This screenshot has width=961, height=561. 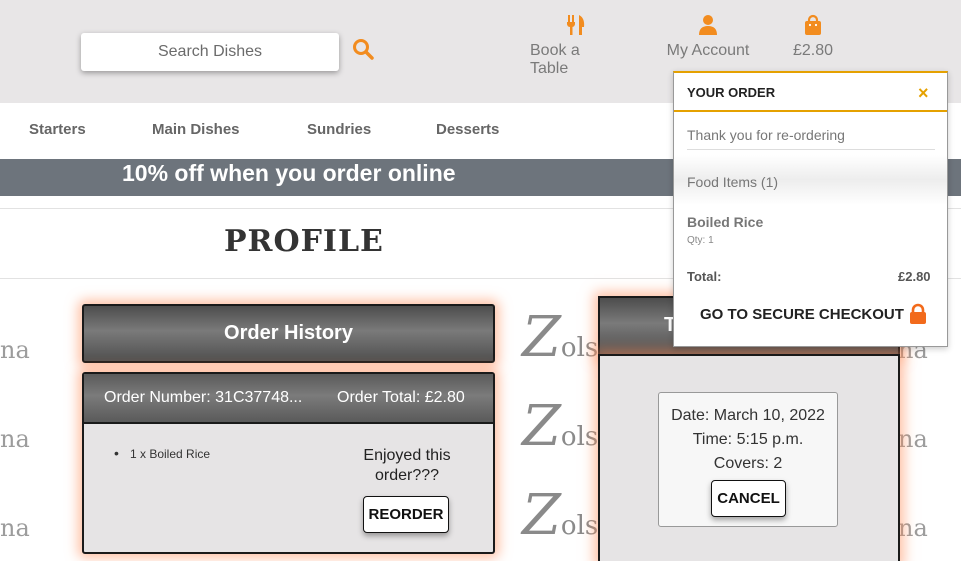 I want to click on search-input: Search Dishes, so click(x=210, y=52).